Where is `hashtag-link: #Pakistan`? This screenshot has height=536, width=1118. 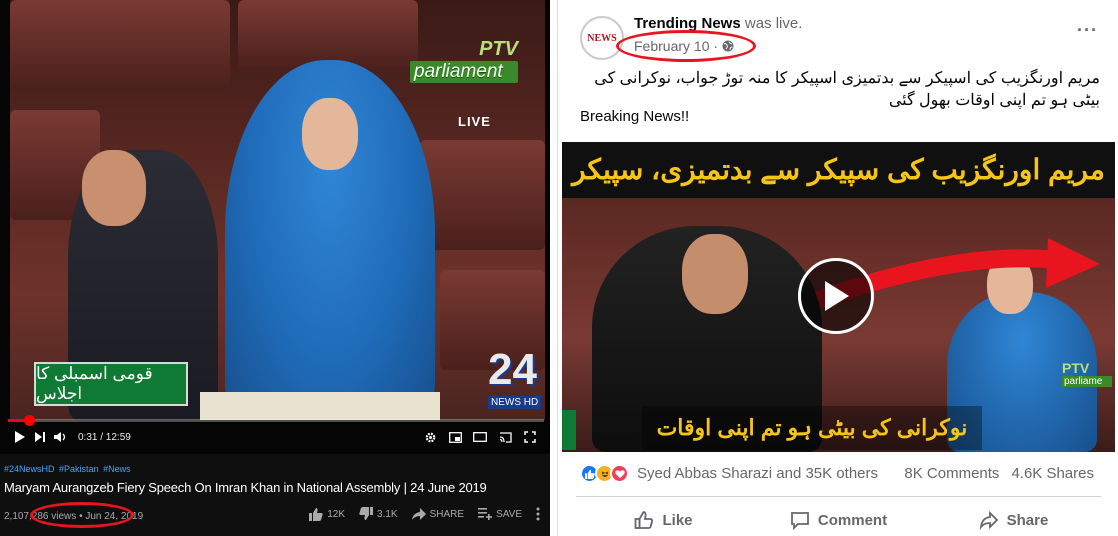
hashtag-link: #Pakistan is located at coordinates (79, 469).